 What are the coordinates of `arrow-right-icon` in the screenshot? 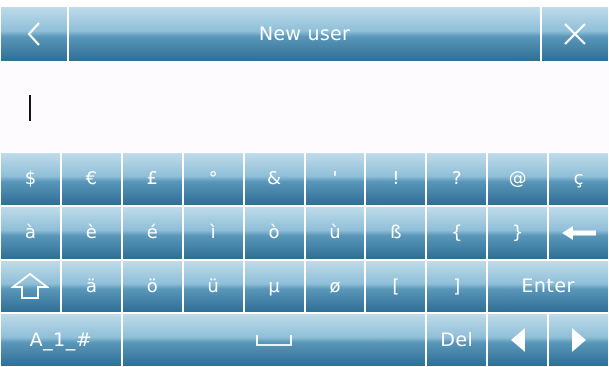 It's located at (578, 340).